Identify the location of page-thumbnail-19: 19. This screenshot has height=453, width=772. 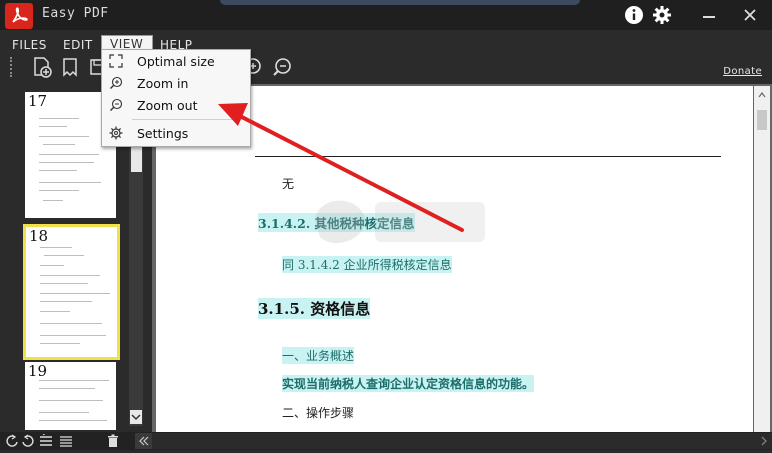
(70, 396).